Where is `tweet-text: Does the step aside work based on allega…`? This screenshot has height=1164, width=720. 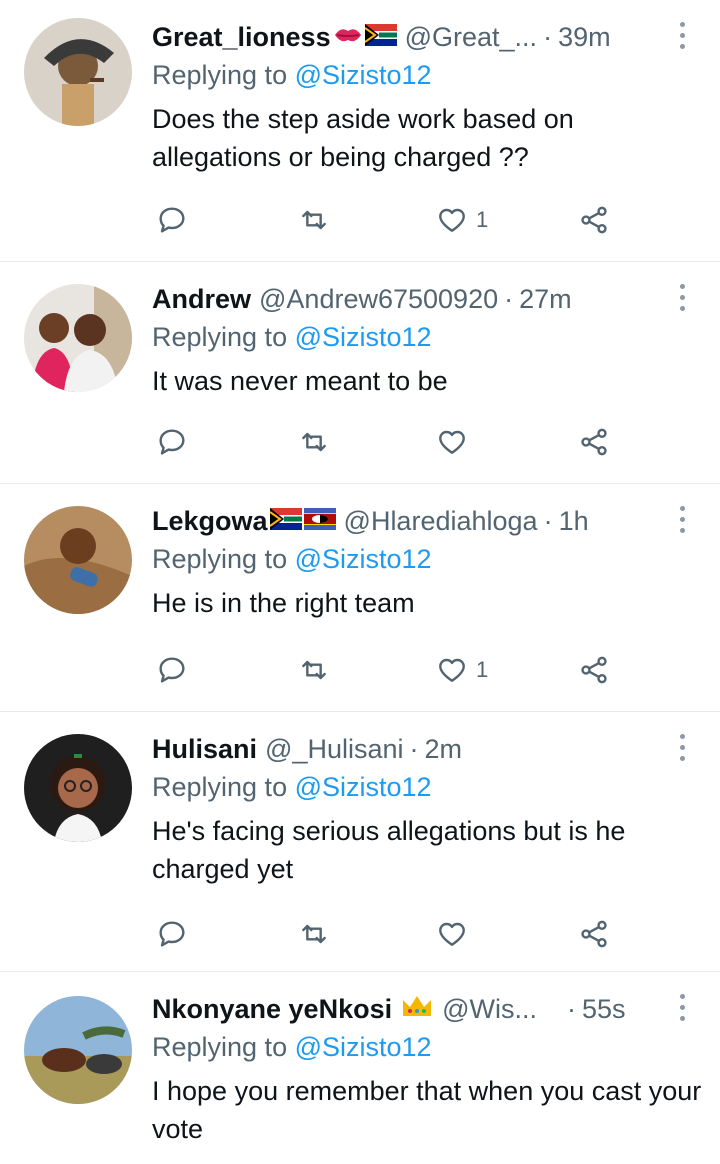
tweet-text: Does the step aside work based on allega… is located at coordinates (363, 138).